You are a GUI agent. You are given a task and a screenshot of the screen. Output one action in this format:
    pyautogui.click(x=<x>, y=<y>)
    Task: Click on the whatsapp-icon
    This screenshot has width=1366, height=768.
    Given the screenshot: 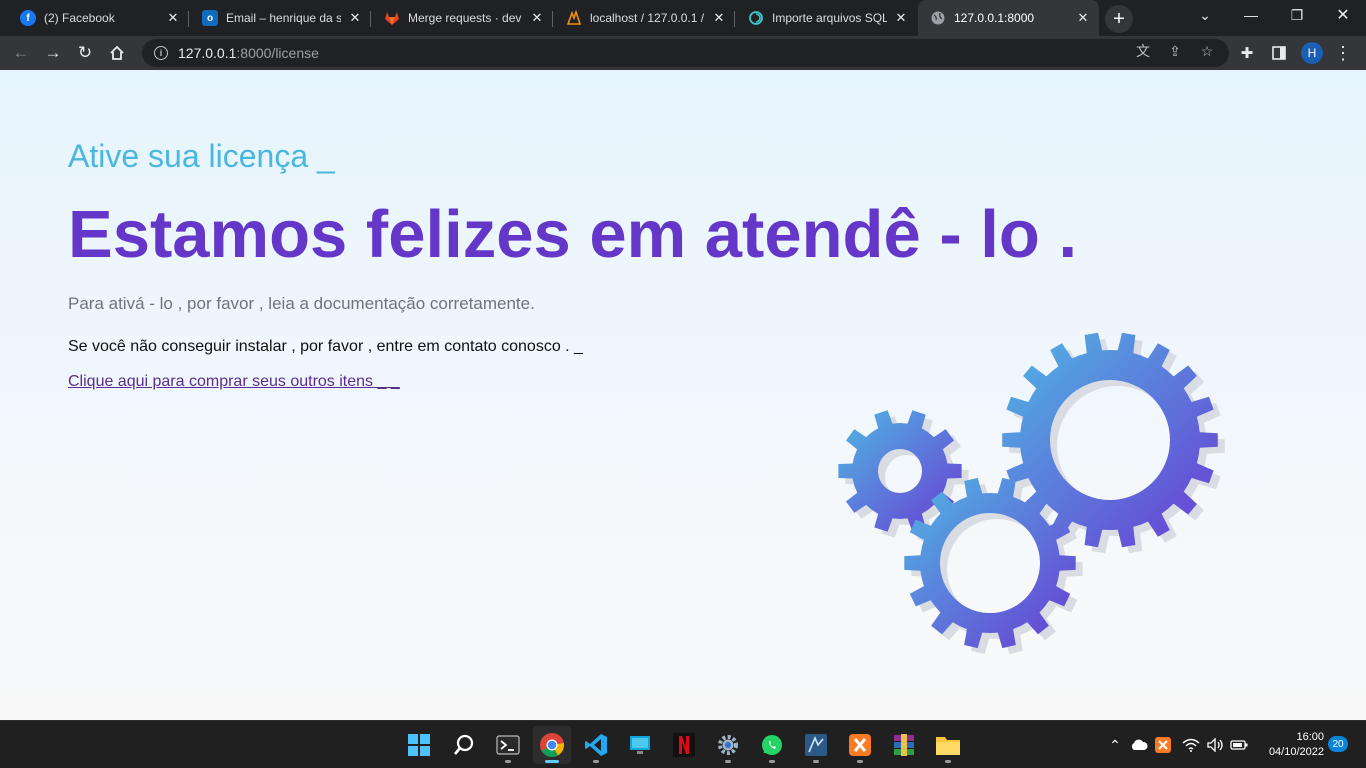 What is the action you would take?
    pyautogui.click(x=772, y=745)
    